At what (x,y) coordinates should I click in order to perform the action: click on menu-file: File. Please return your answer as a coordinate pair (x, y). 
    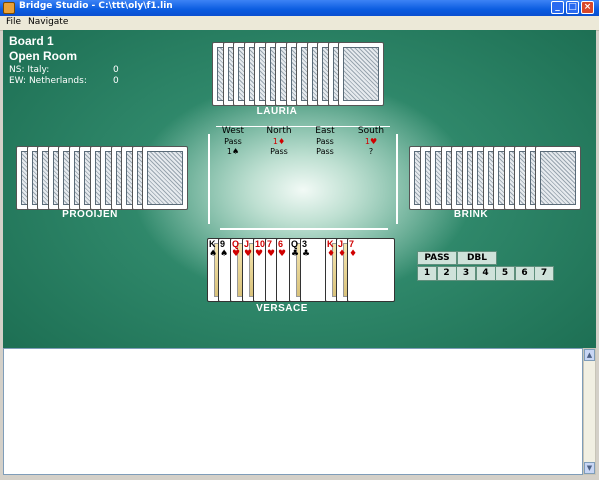
    Looking at the image, I should click on (13, 22).